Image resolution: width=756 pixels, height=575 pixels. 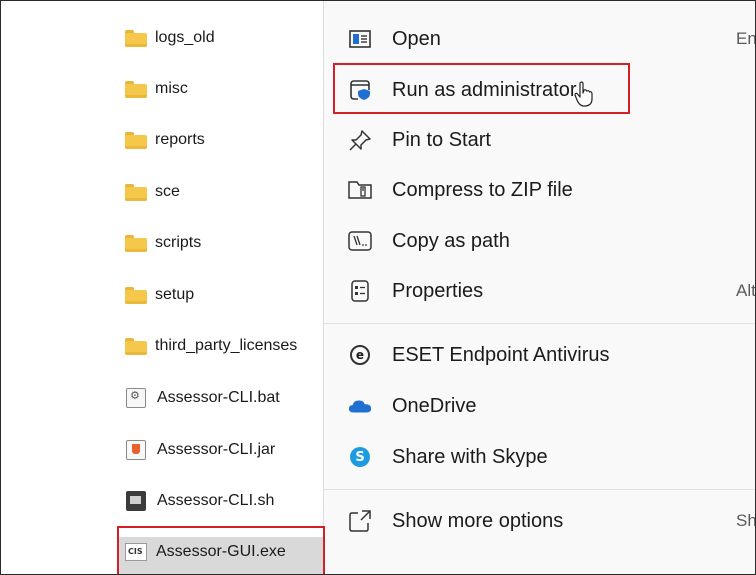 I want to click on file-item-reports: reports, so click(x=165, y=140).